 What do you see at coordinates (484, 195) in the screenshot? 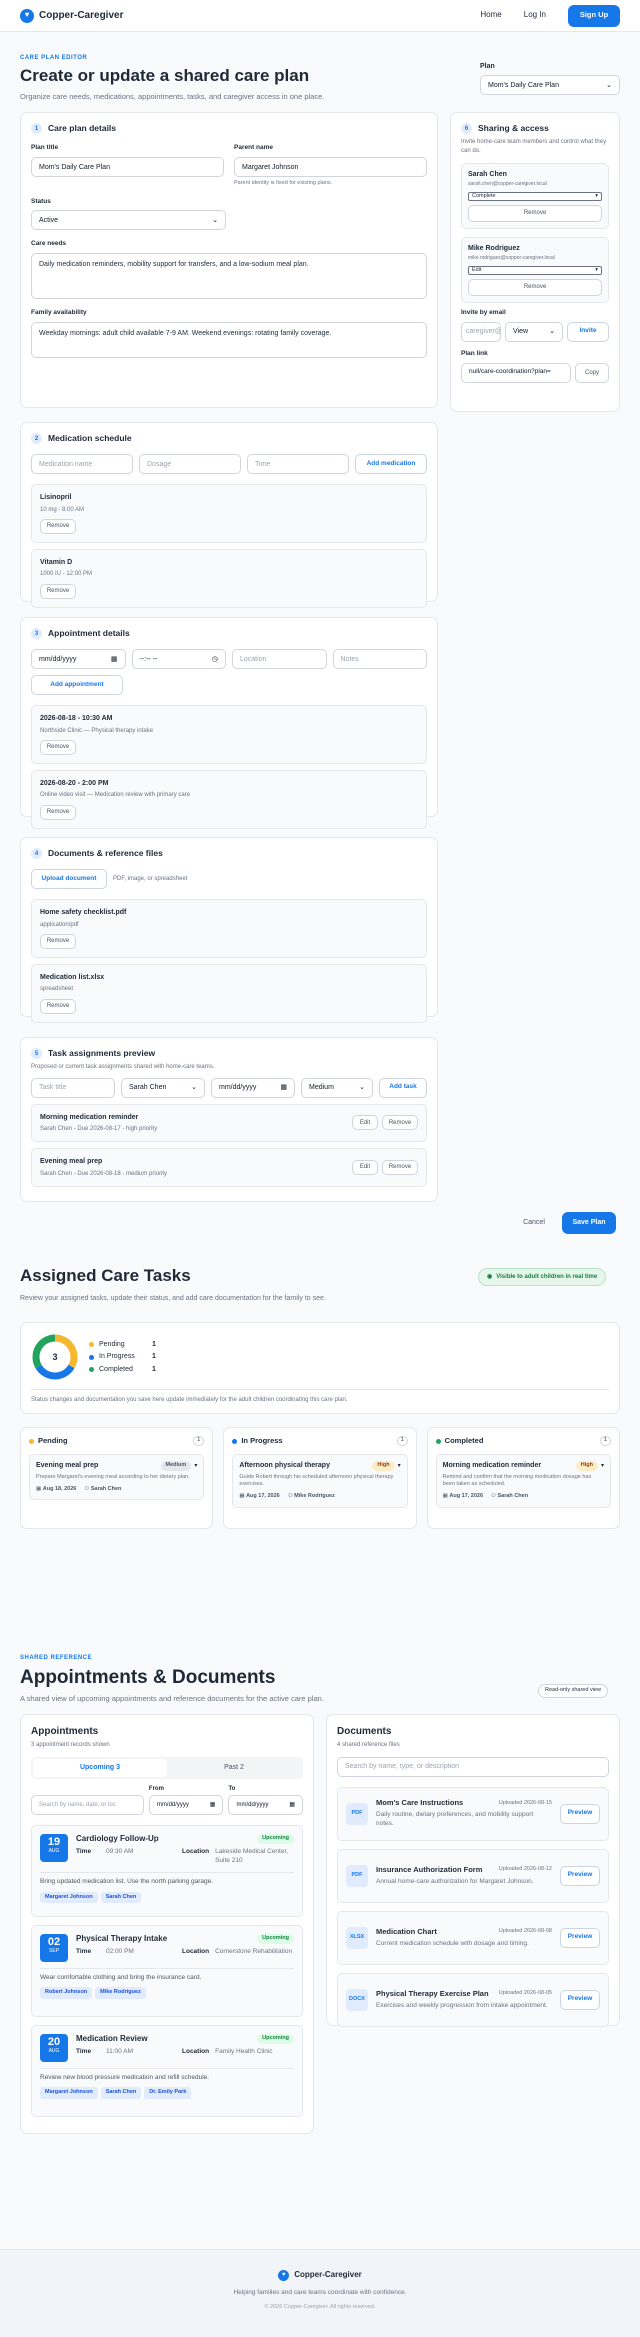
I see `member-role-value: Complete` at bounding box center [484, 195].